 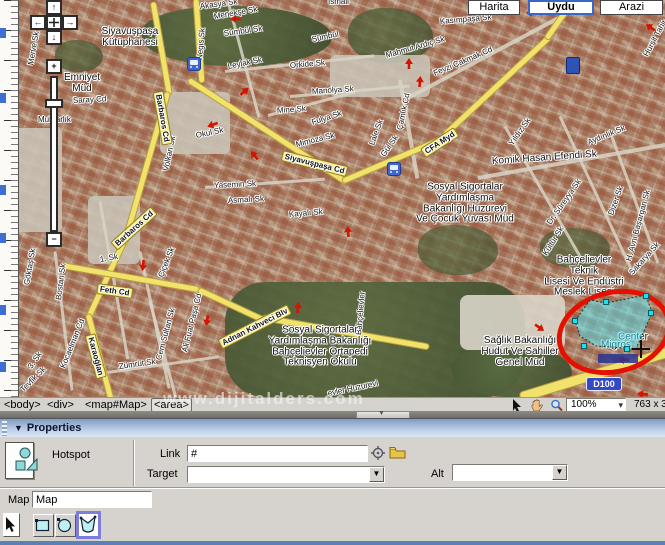 I want to click on tag-div: <div>, so click(x=60, y=405).